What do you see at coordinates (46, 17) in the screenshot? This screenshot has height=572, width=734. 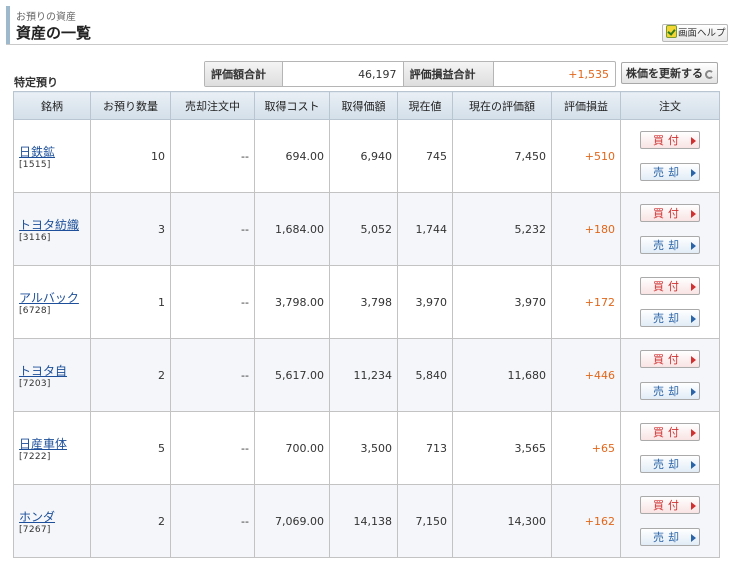 I see `page-subtitle: お預りの資産` at bounding box center [46, 17].